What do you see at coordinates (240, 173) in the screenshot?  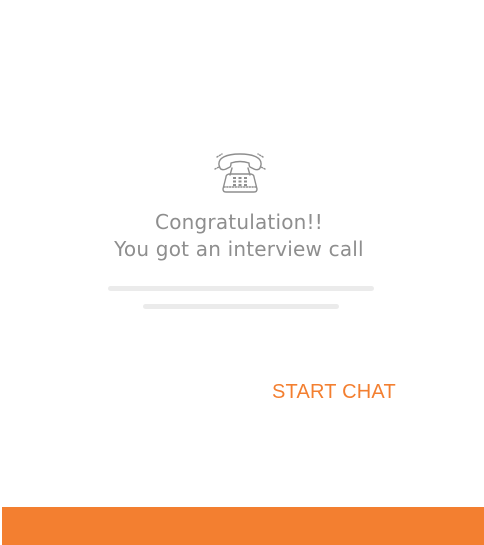 I see `telephone-icon` at bounding box center [240, 173].